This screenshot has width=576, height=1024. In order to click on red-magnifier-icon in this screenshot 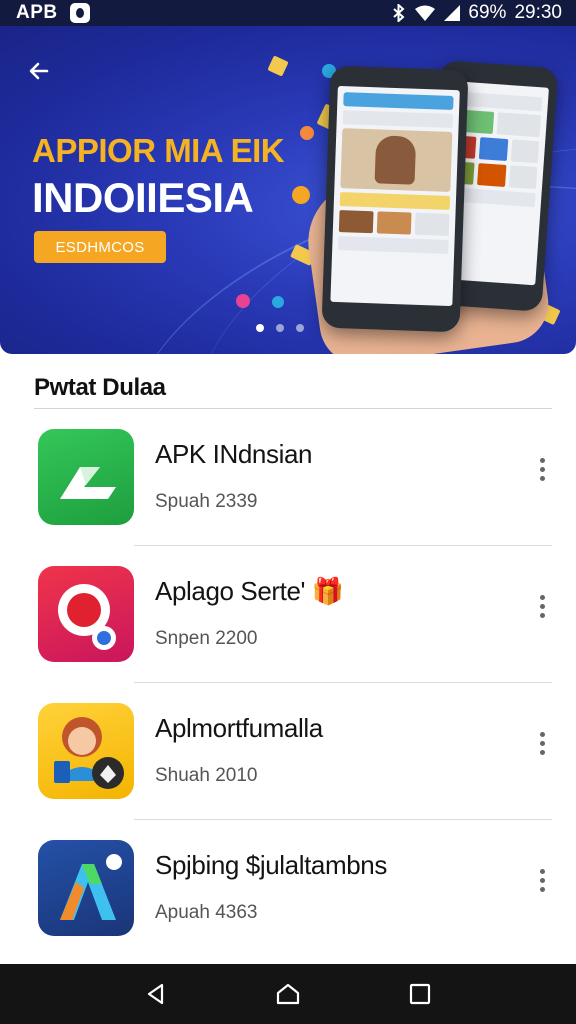, I will do `click(86, 614)`.